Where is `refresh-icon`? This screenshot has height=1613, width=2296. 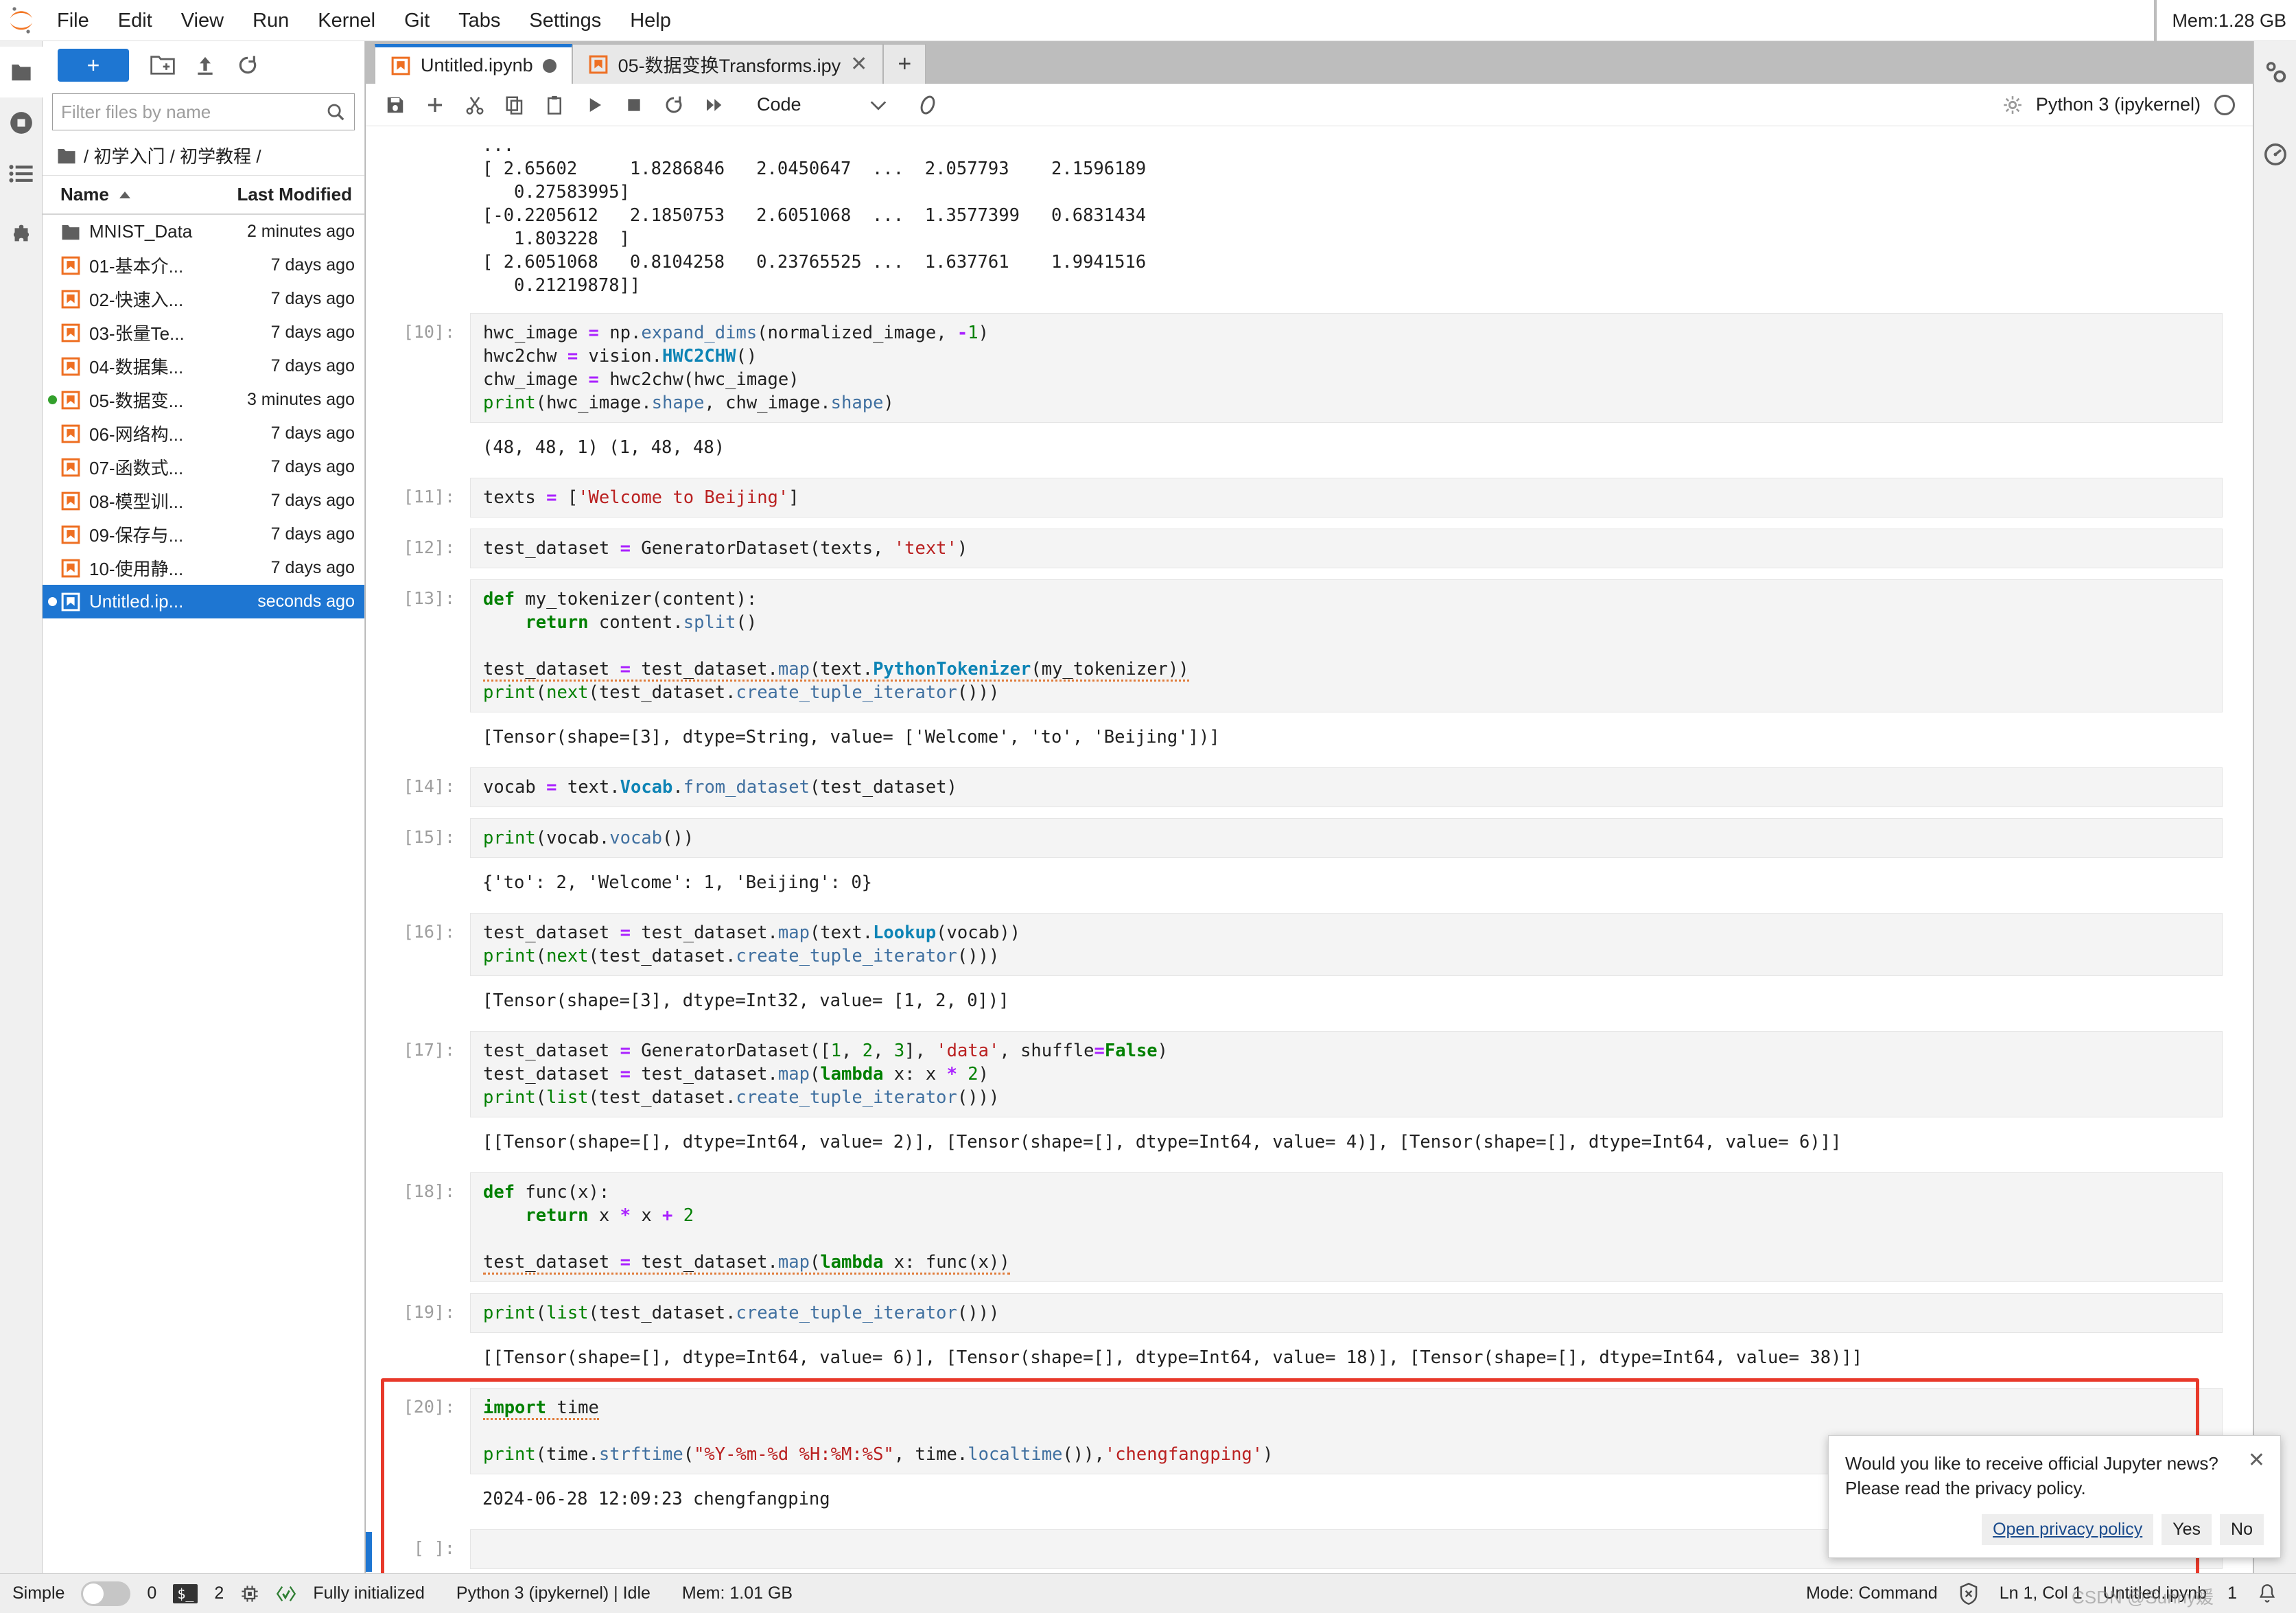
refresh-icon is located at coordinates (247, 65).